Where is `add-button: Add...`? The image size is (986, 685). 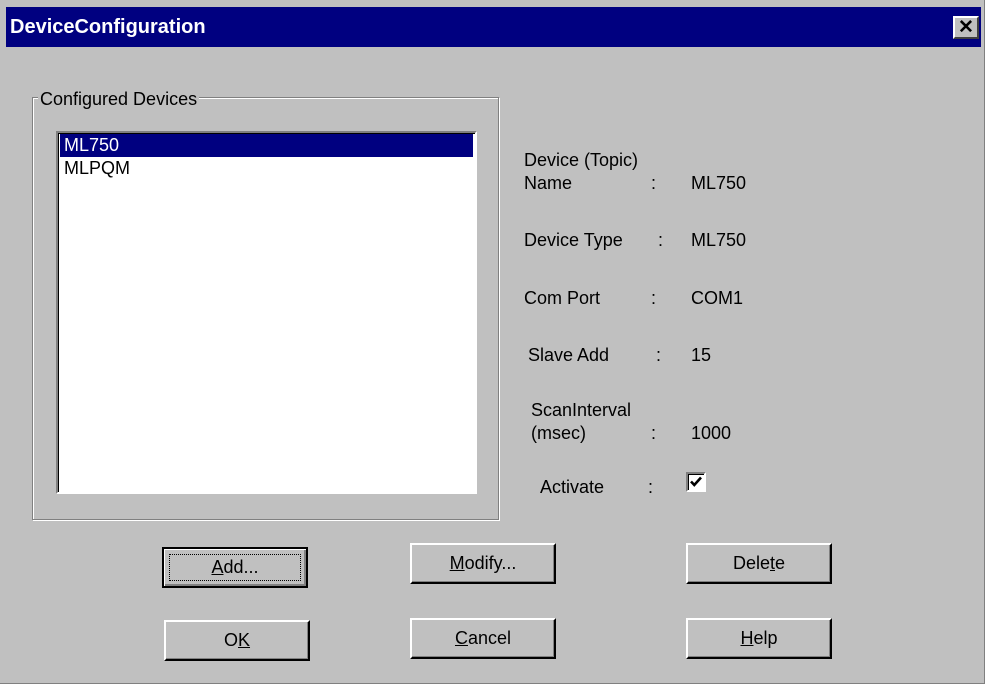 add-button: Add... is located at coordinates (235, 567).